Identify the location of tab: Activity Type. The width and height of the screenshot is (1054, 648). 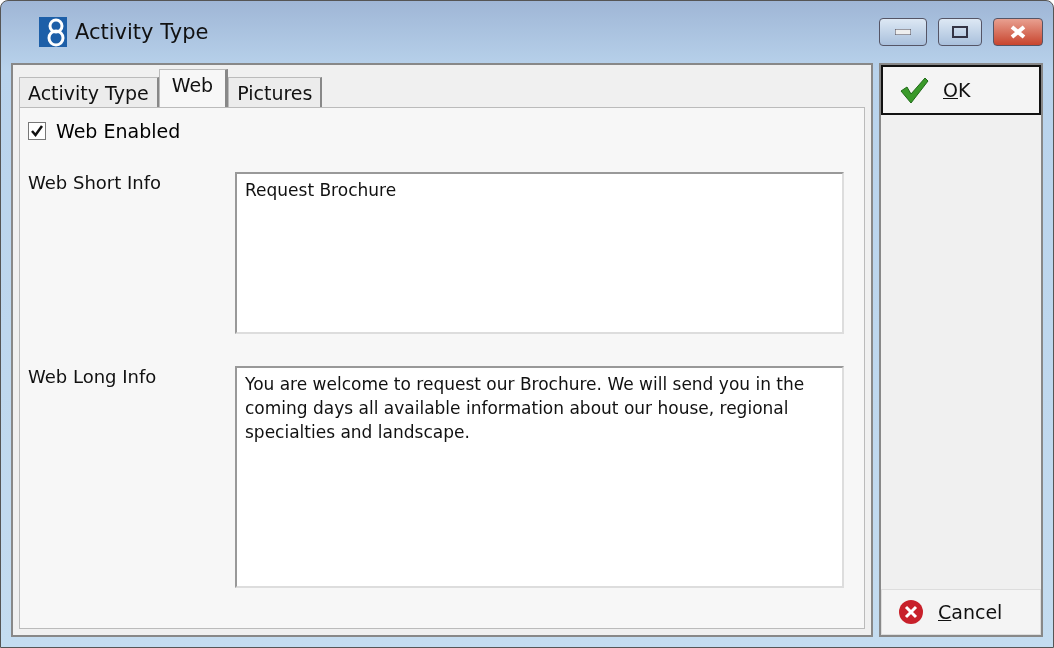
(89, 92).